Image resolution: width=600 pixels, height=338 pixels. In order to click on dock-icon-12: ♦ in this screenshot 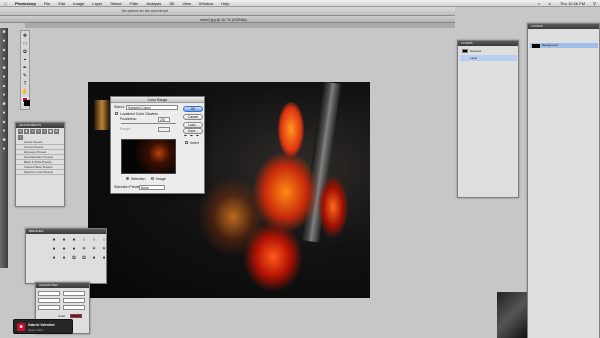, I will do `click(4, 131)`.